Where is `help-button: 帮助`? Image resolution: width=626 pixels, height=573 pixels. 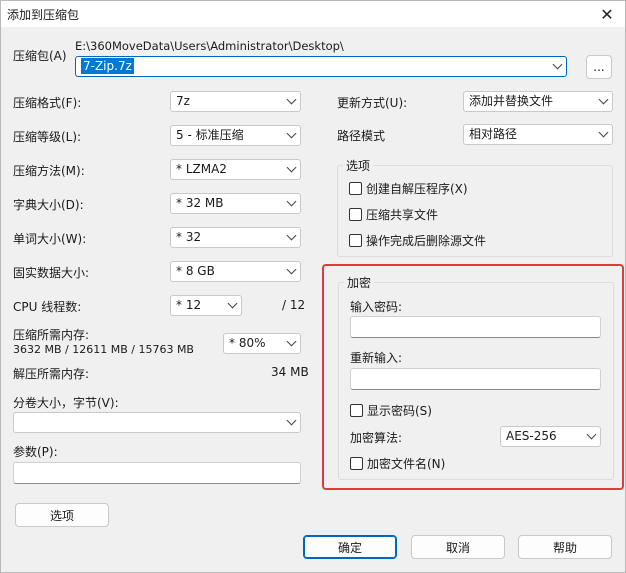 help-button: 帮助 is located at coordinates (565, 547).